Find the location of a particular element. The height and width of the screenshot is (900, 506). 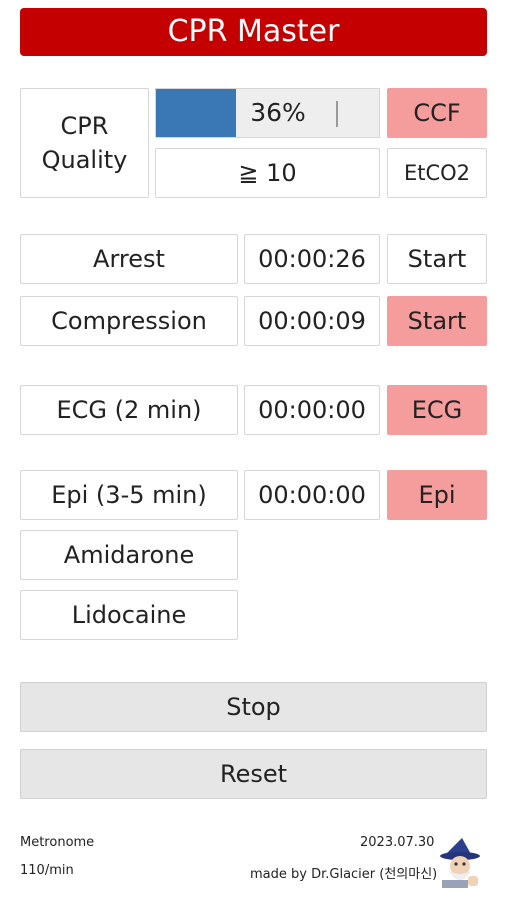

arrest-start-button: Start is located at coordinates (437, 259).